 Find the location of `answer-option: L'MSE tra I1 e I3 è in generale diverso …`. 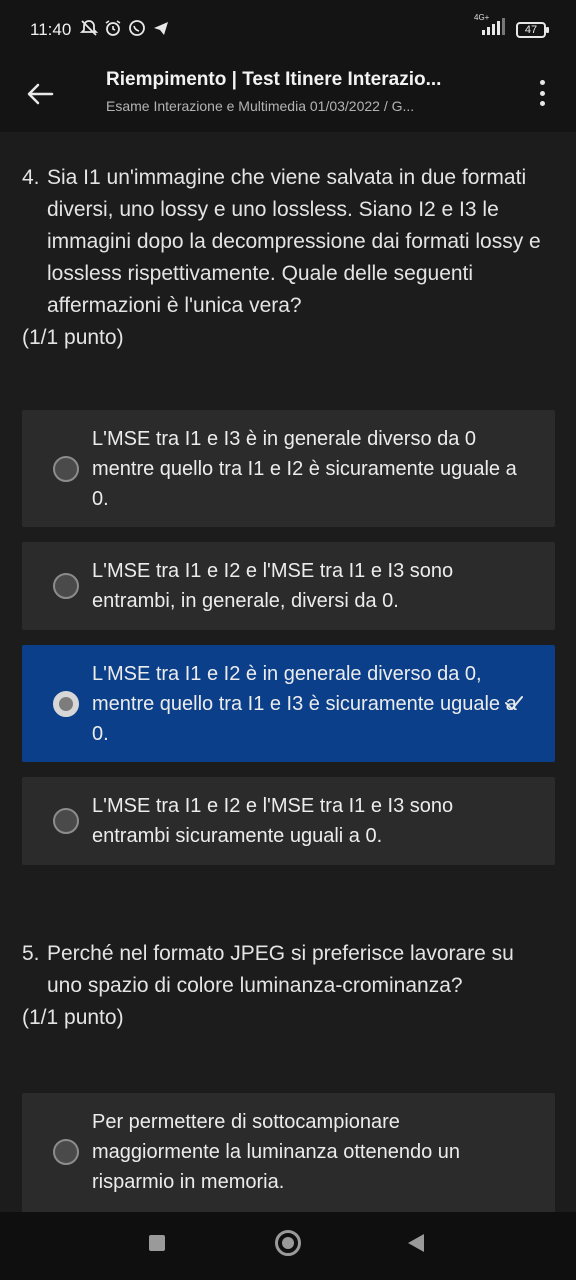

answer-option: L'MSE tra I1 e I3 è in generale diverso … is located at coordinates (288, 468).